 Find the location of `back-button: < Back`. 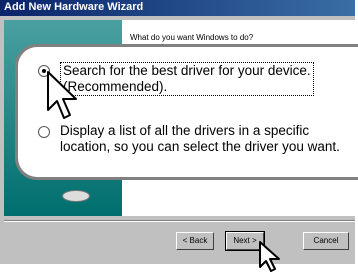

back-button: < Back is located at coordinates (195, 241).